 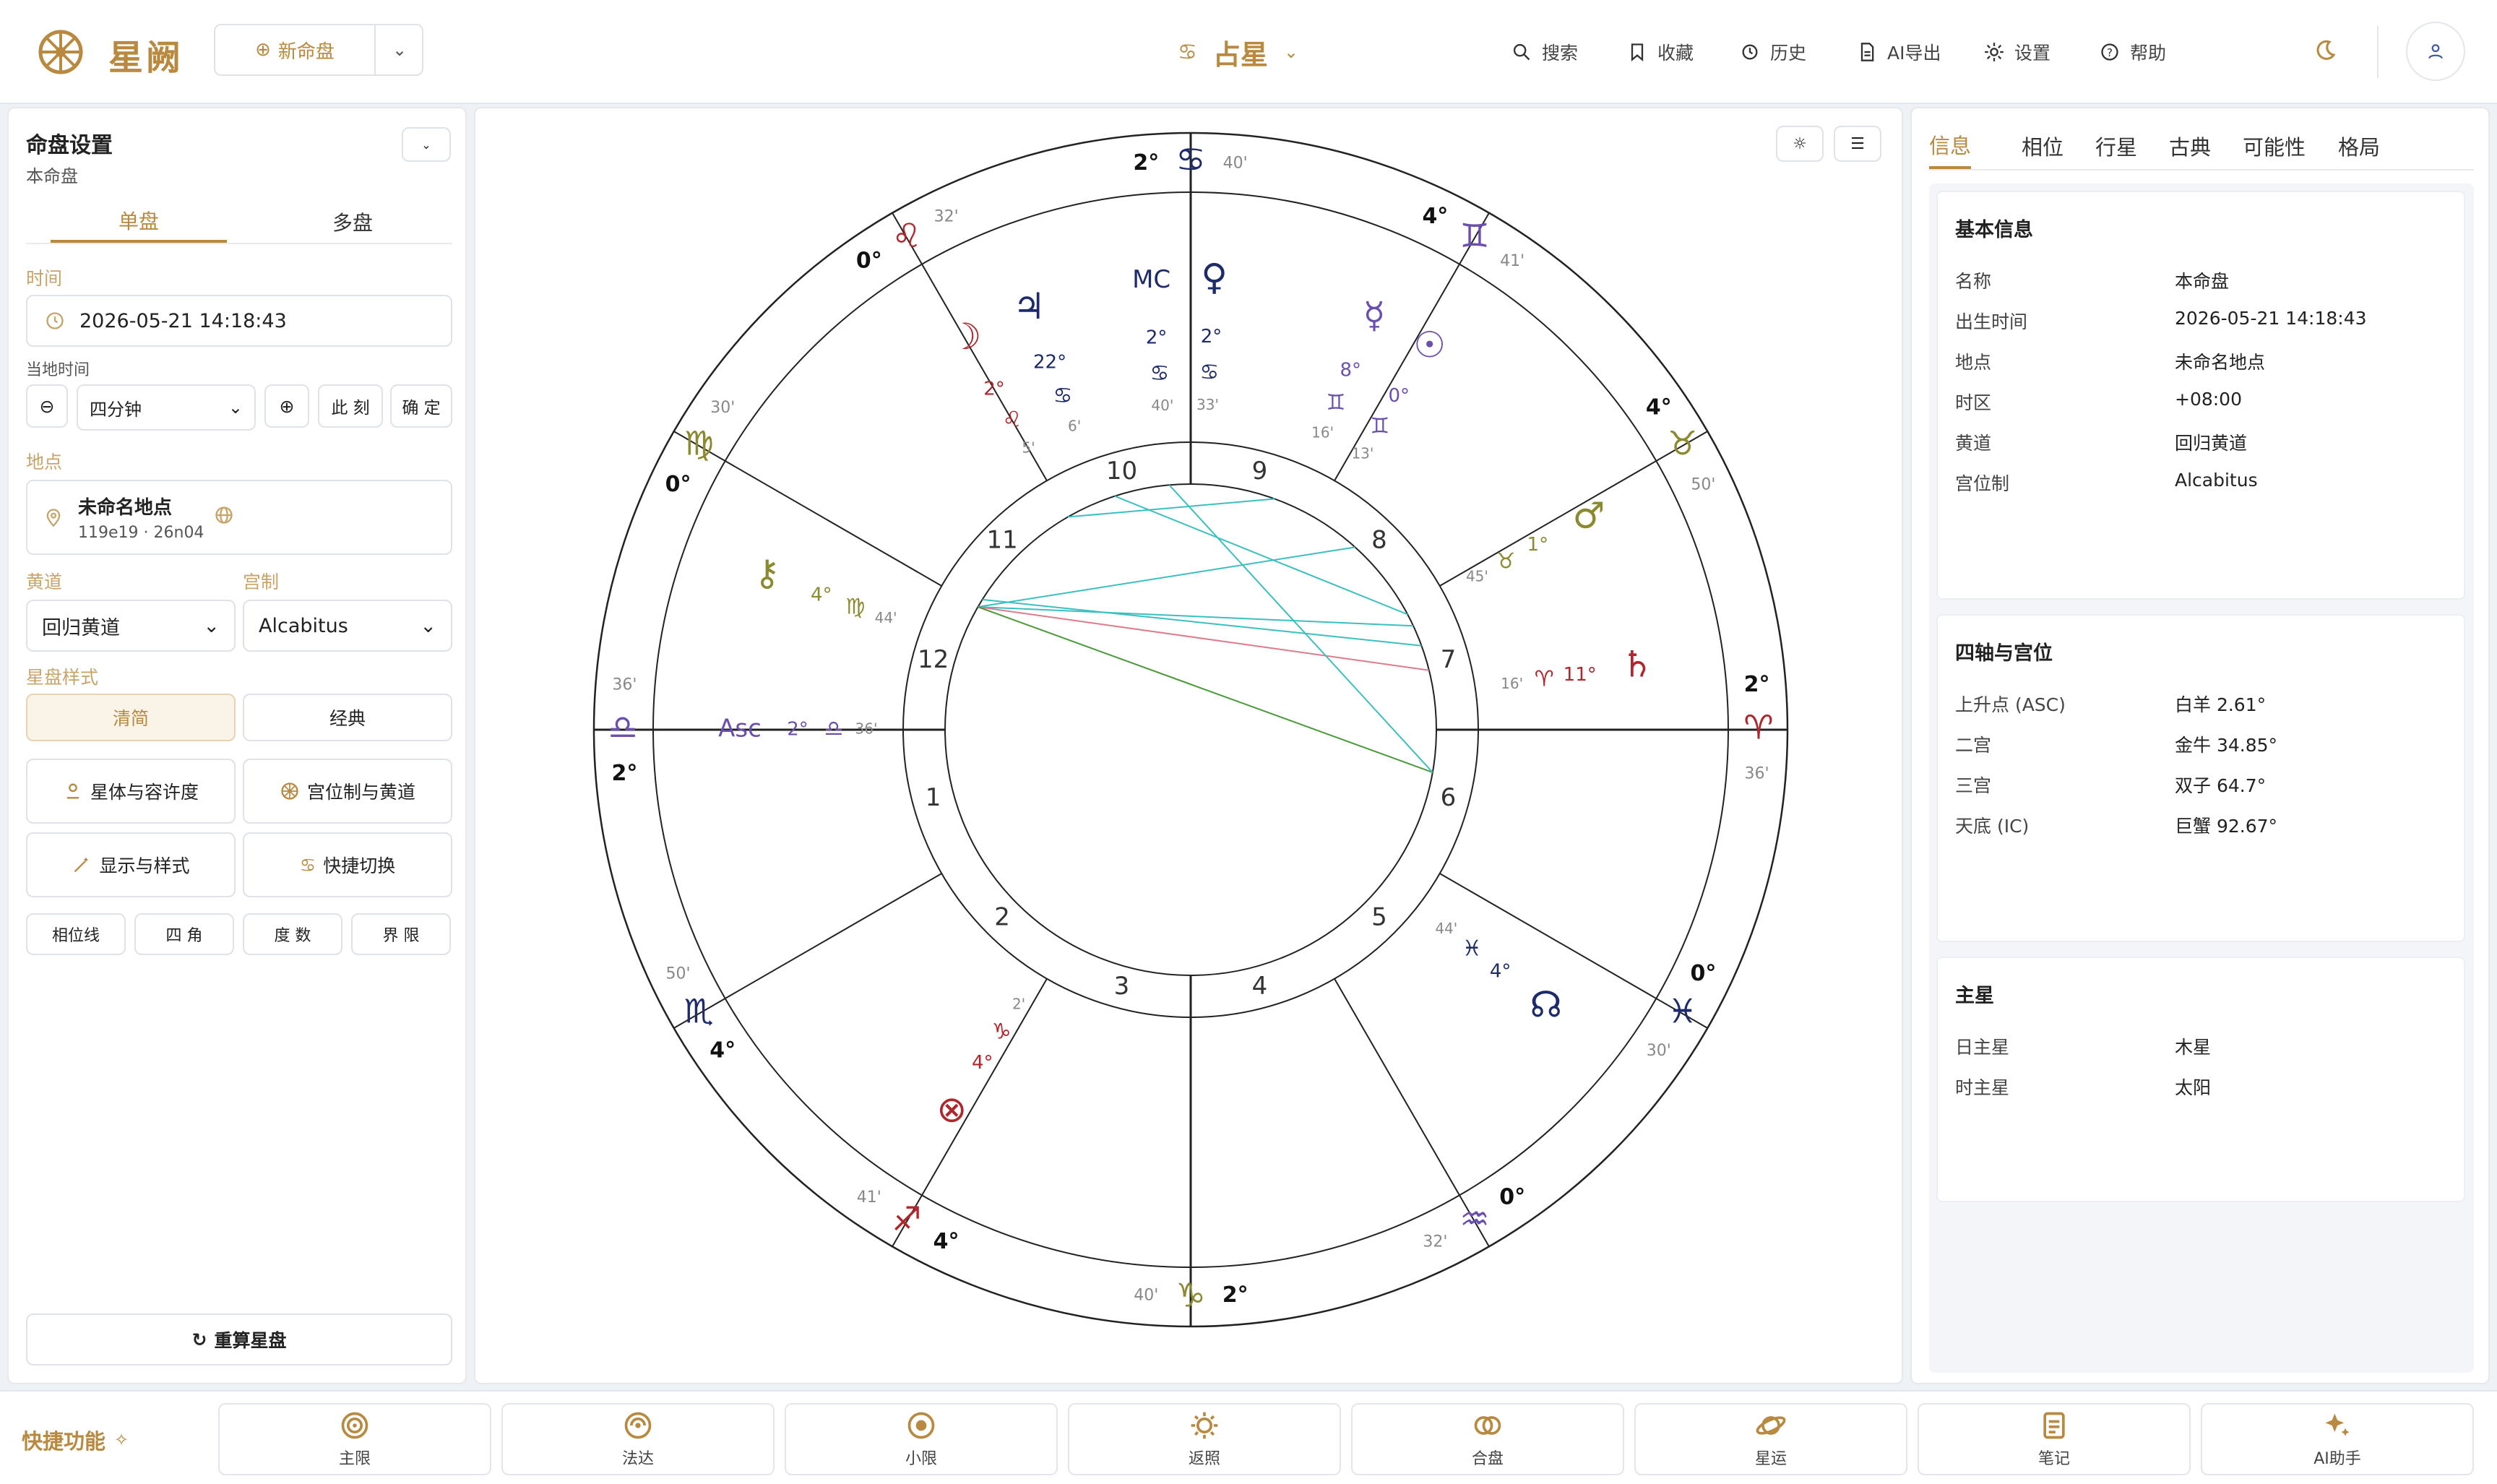 What do you see at coordinates (44, 581) in the screenshot?
I see `ecliptic-label: 黄道` at bounding box center [44, 581].